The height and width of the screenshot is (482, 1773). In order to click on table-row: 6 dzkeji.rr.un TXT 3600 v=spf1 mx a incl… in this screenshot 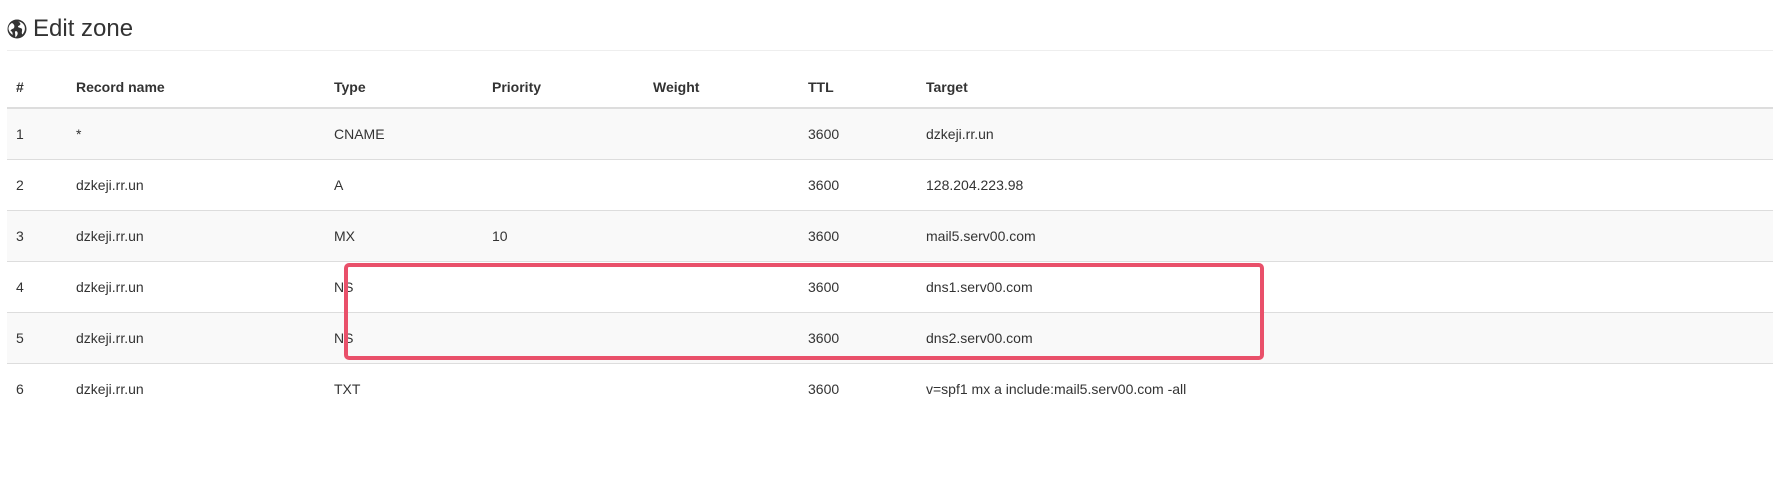, I will do `click(890, 388)`.